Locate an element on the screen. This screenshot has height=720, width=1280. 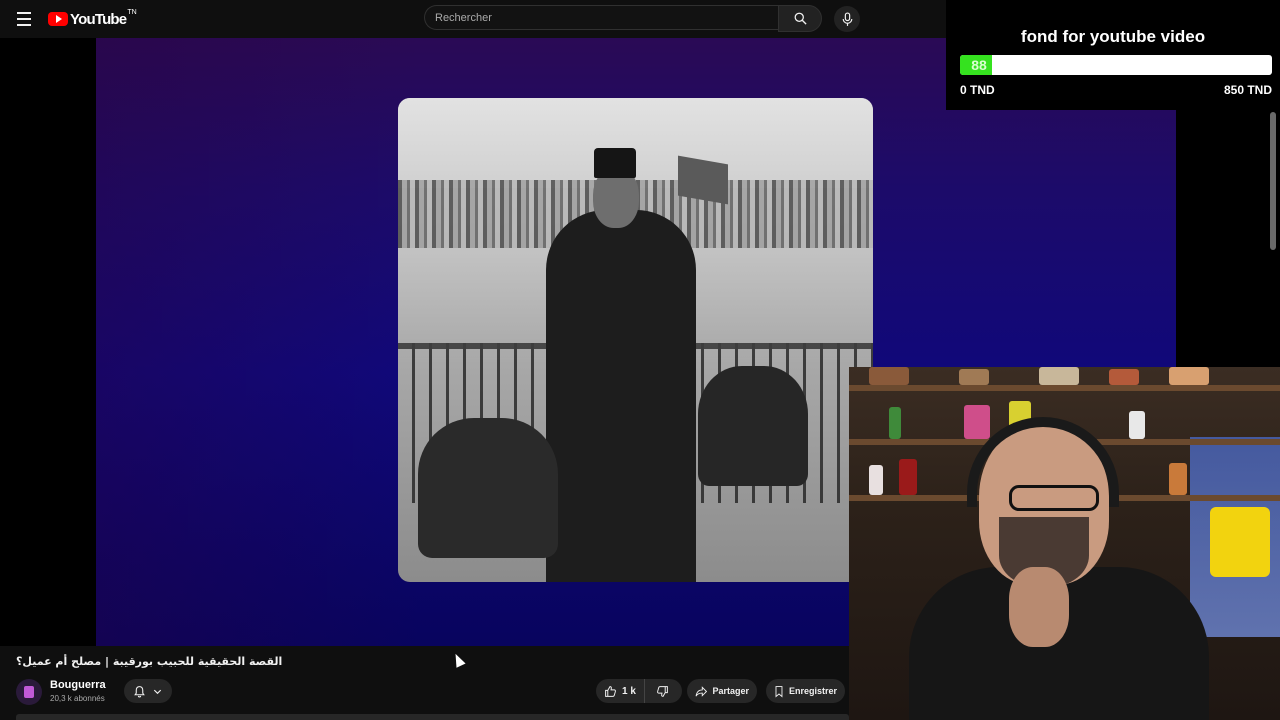
donation-current-amount: 88 is located at coordinates (979, 65).